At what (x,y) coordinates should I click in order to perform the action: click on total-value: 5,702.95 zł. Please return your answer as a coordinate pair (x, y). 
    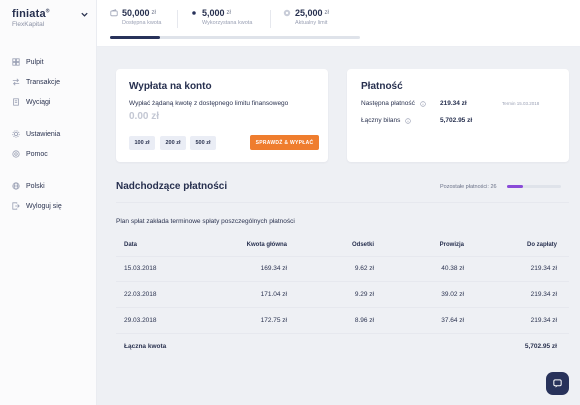
    Looking at the image, I should click on (540, 346).